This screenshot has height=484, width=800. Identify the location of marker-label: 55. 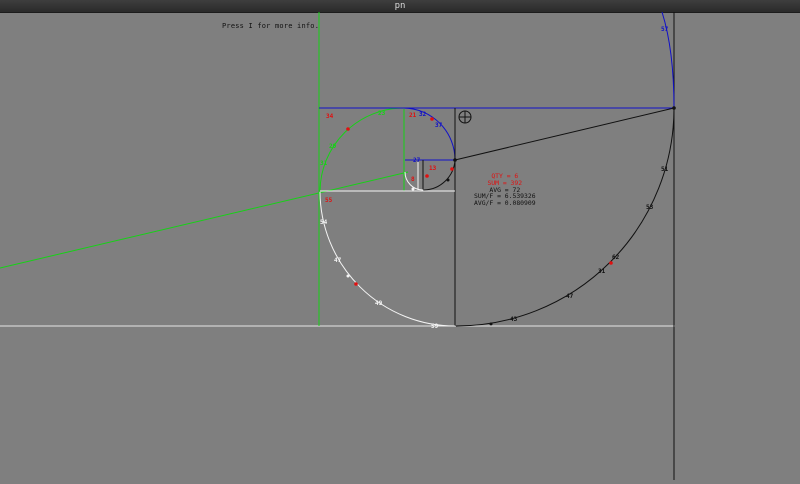
(329, 200).